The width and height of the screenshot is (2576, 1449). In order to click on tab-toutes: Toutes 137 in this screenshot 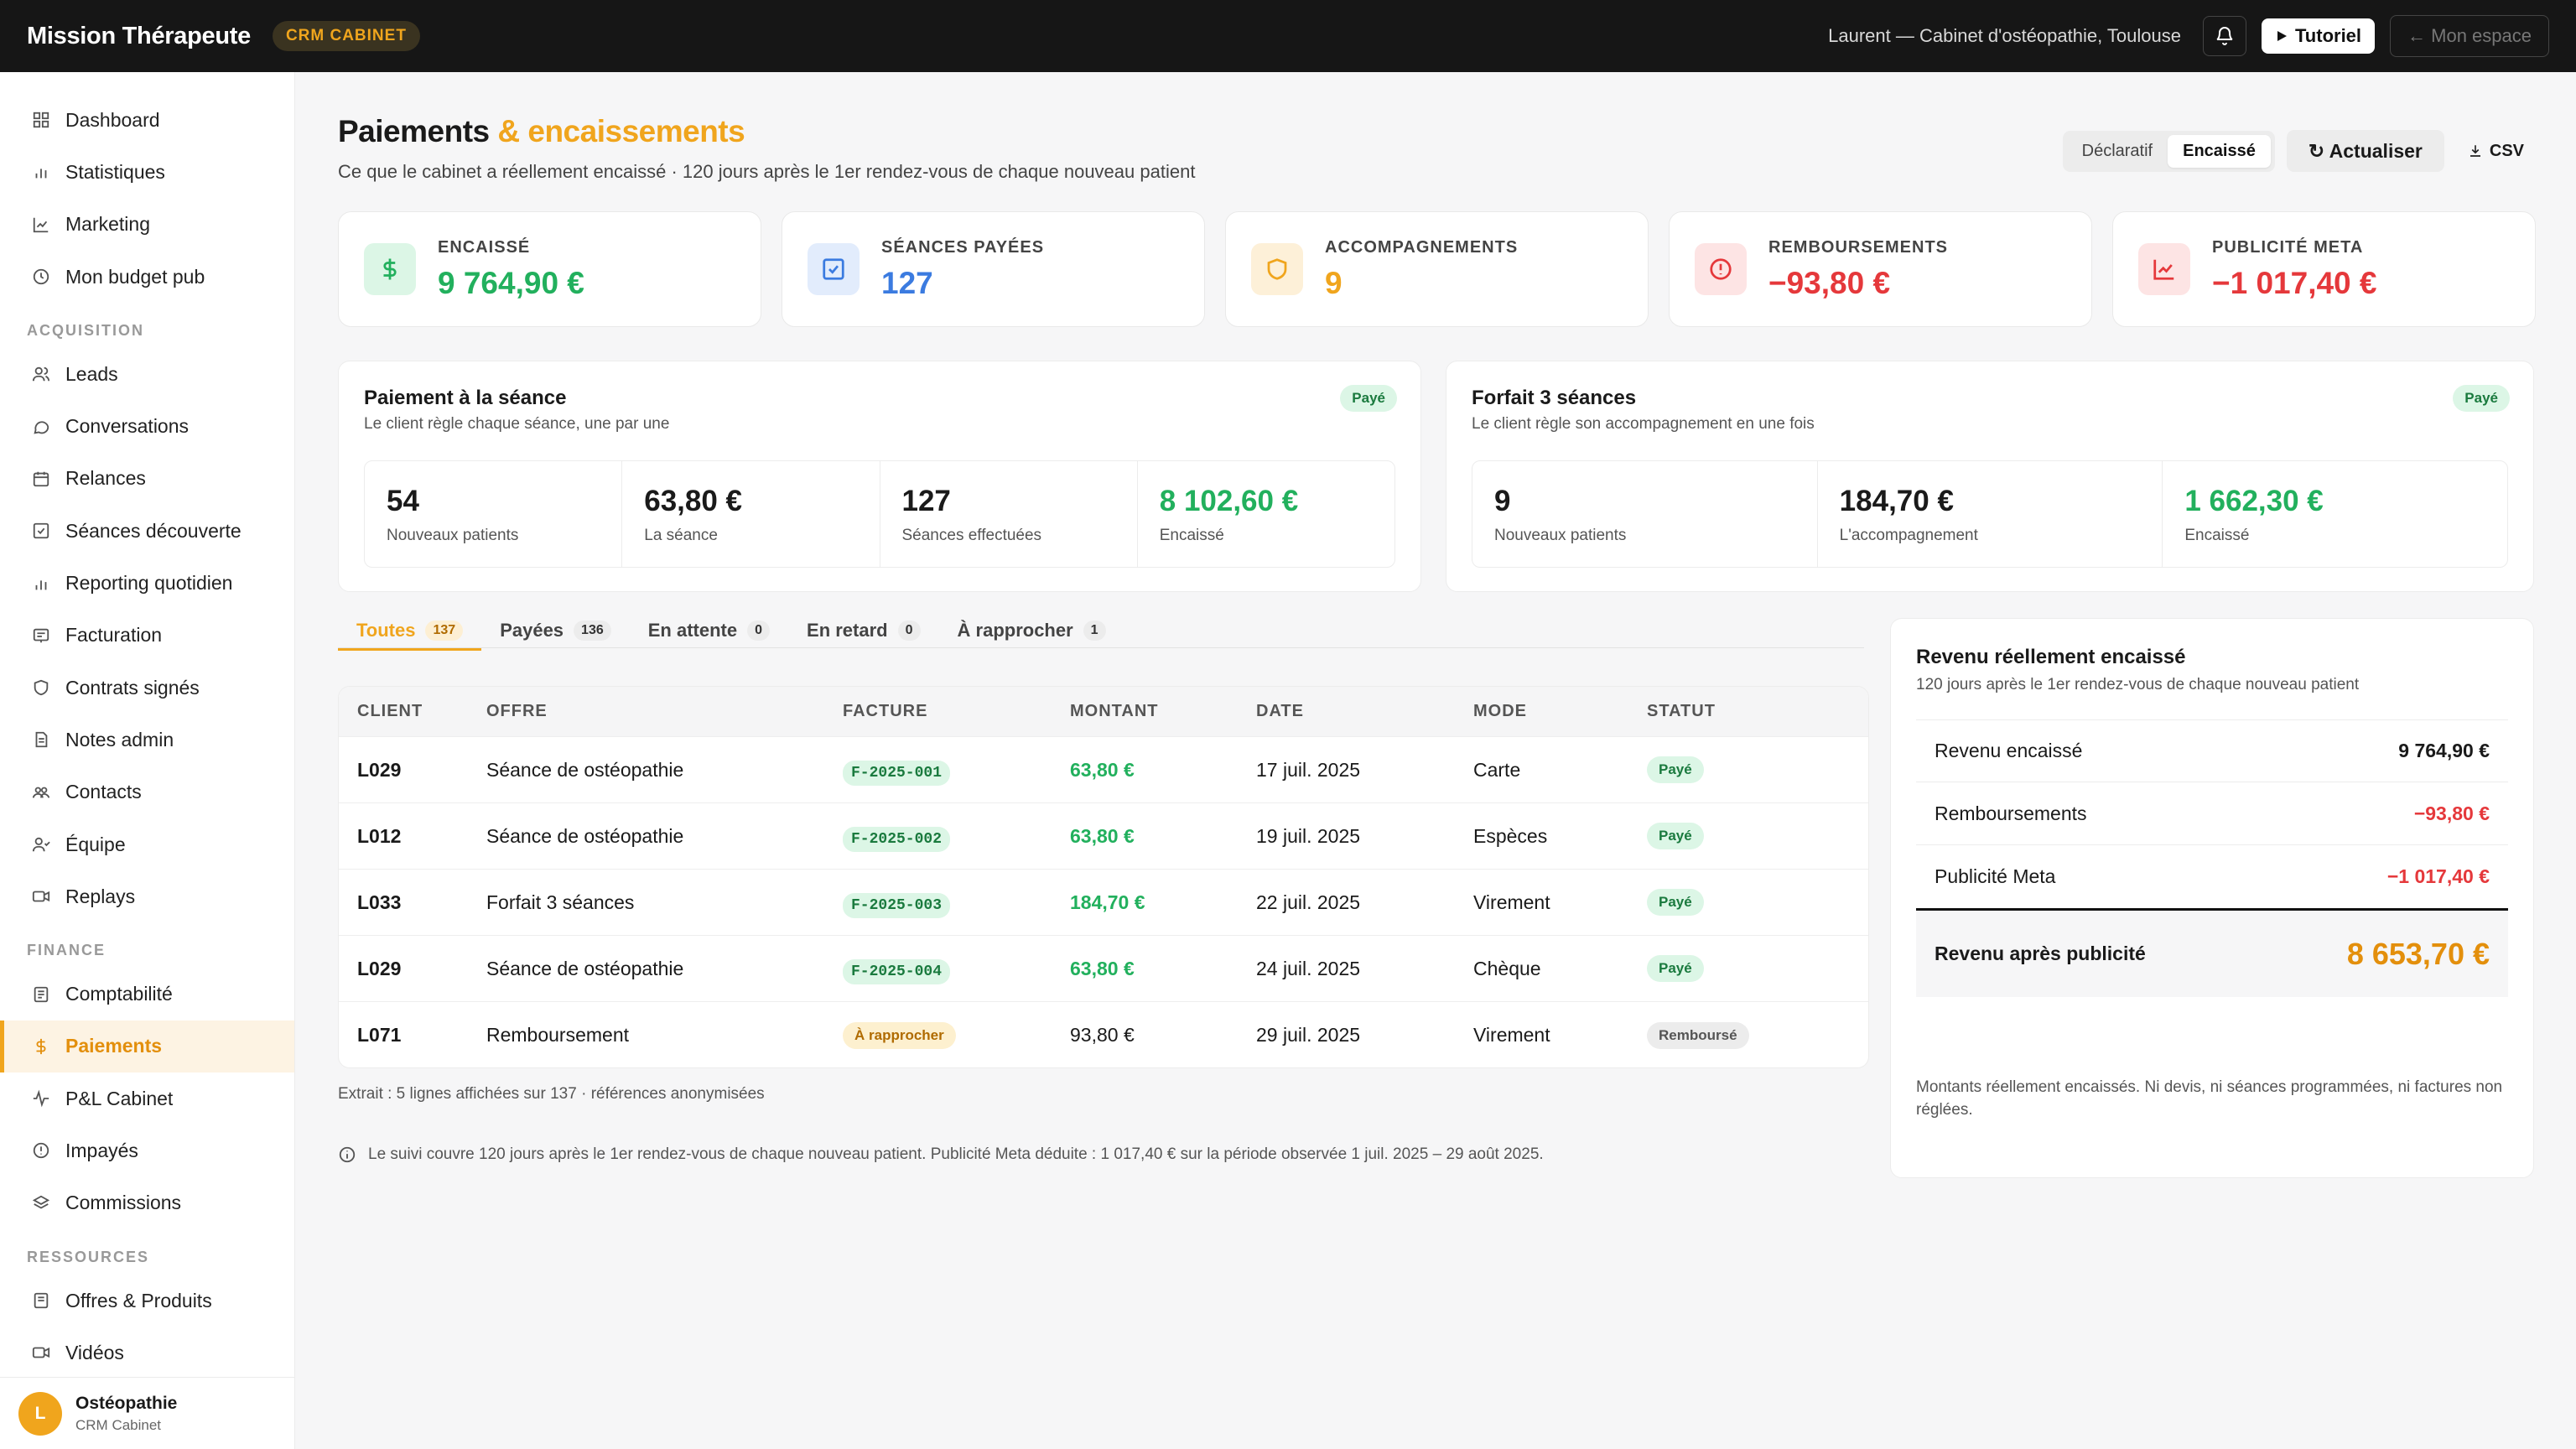, I will do `click(410, 632)`.